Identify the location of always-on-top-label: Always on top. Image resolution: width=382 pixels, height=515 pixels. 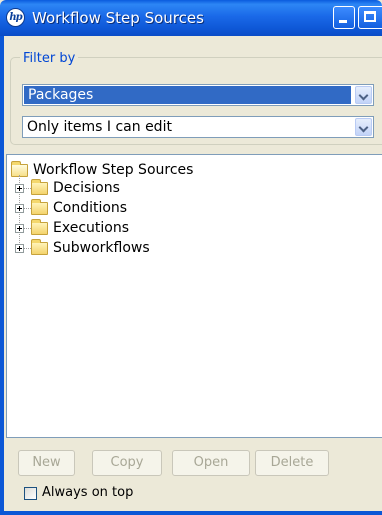
(87, 492).